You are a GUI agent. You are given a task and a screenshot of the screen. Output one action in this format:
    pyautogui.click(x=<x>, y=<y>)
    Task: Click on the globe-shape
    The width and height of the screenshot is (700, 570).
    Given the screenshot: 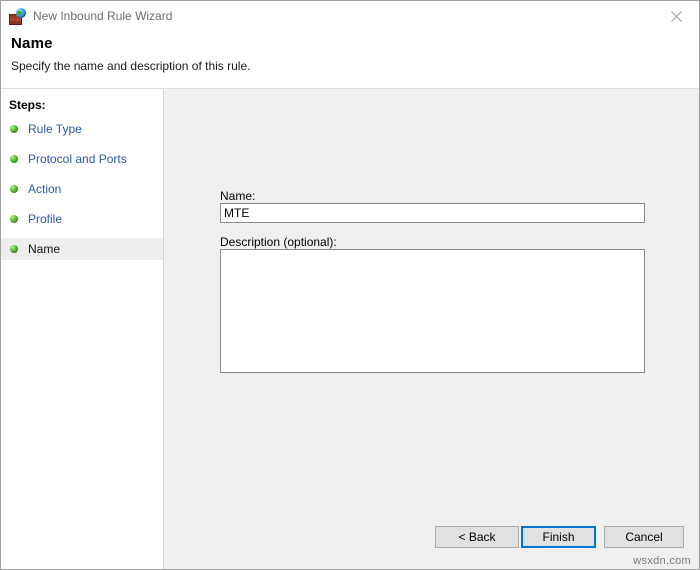 What is the action you would take?
    pyautogui.click(x=21, y=12)
    